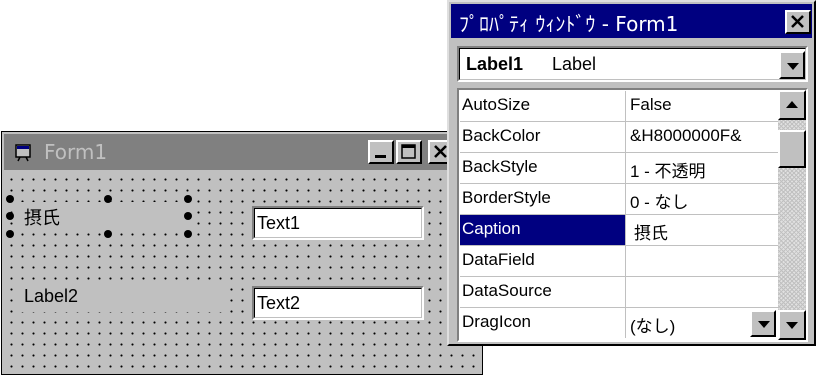  I want to click on text1-textbox: Text1, so click(338, 223).